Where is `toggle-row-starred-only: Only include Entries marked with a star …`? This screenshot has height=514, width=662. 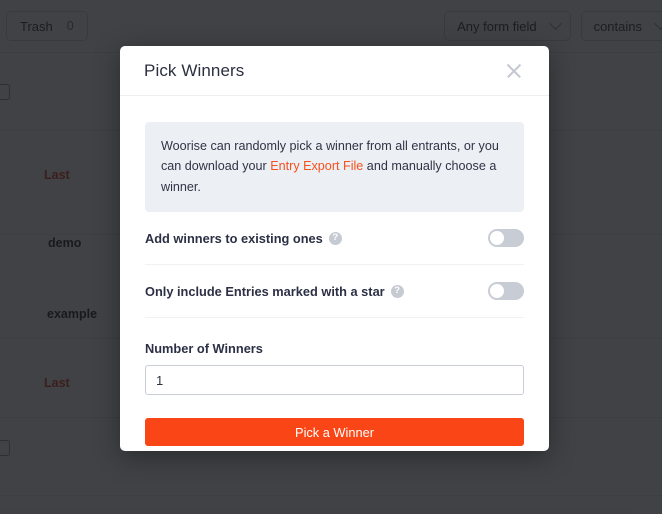
toggle-row-starred-only: Only include Entries marked with a star … is located at coordinates (334, 292).